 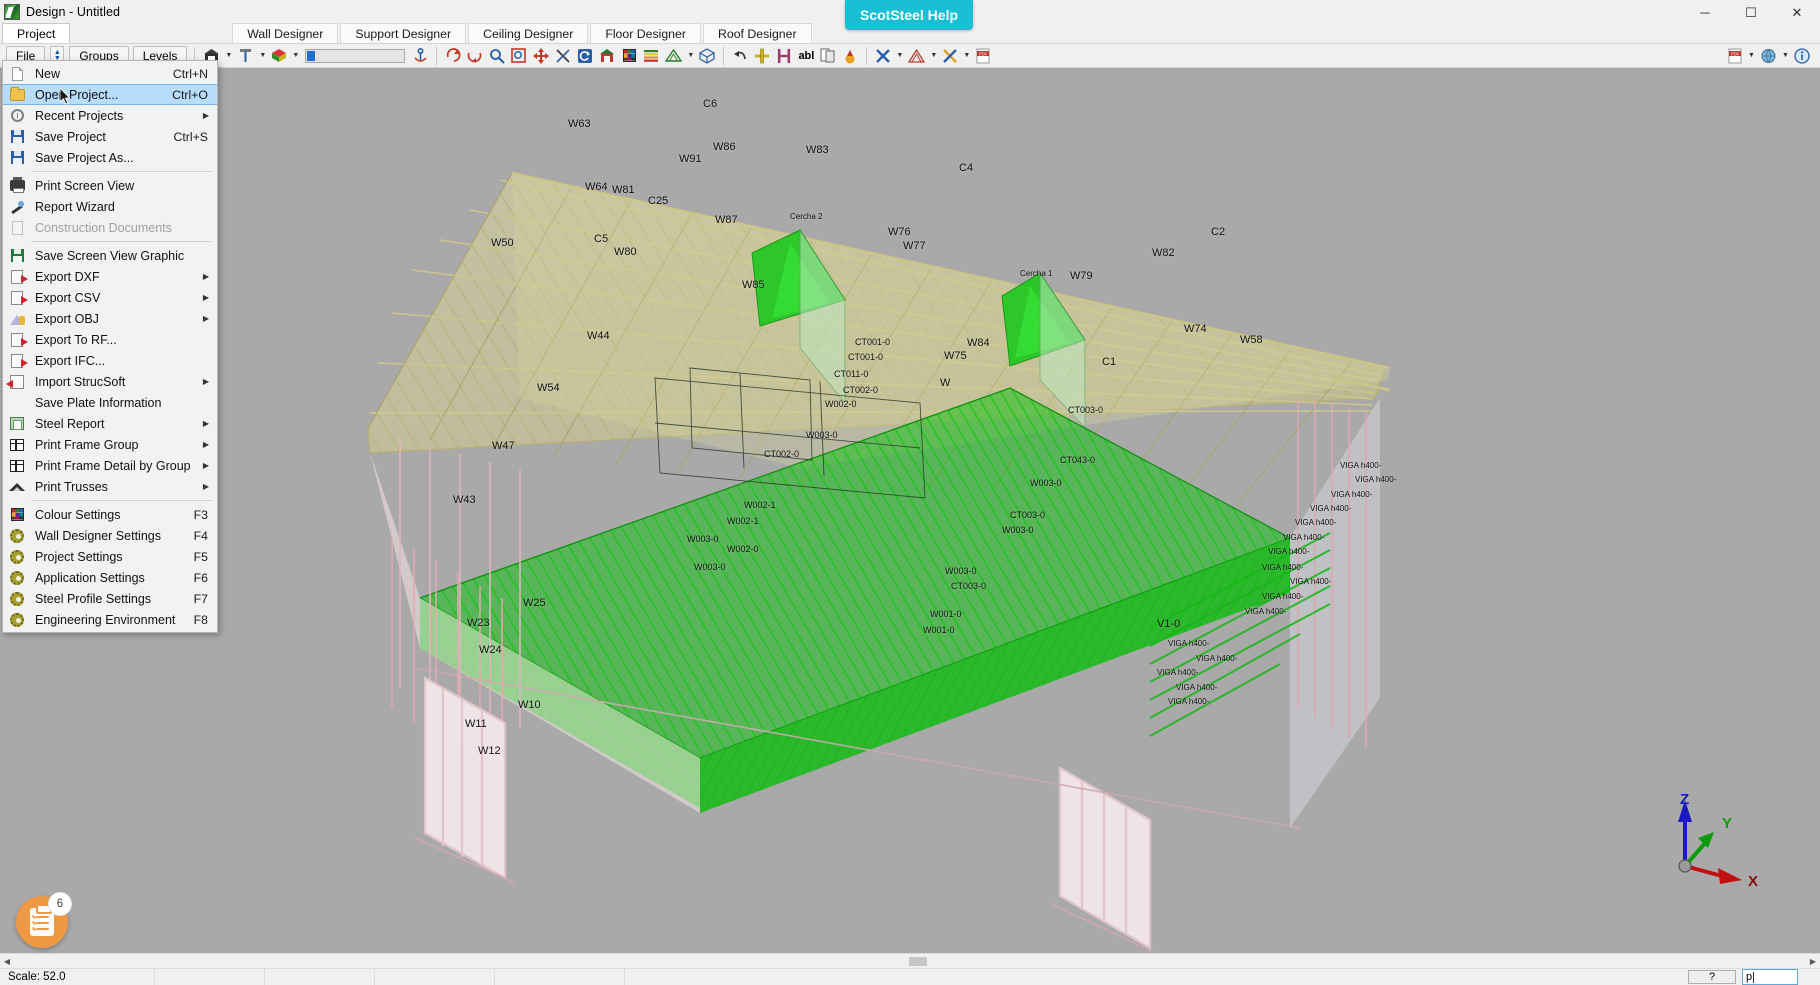 I want to click on menu-item-construction-documents: Construction Documents, so click(x=110, y=227).